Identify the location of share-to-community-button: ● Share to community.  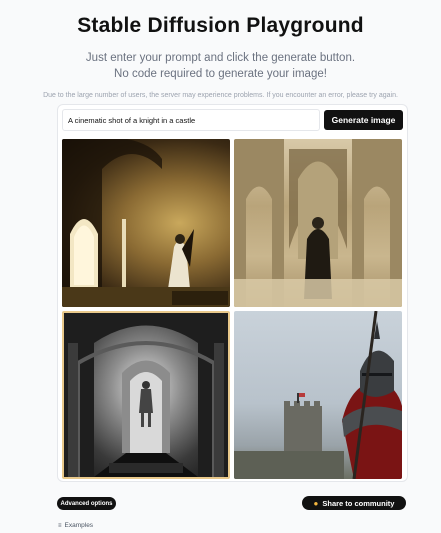
(354, 503).